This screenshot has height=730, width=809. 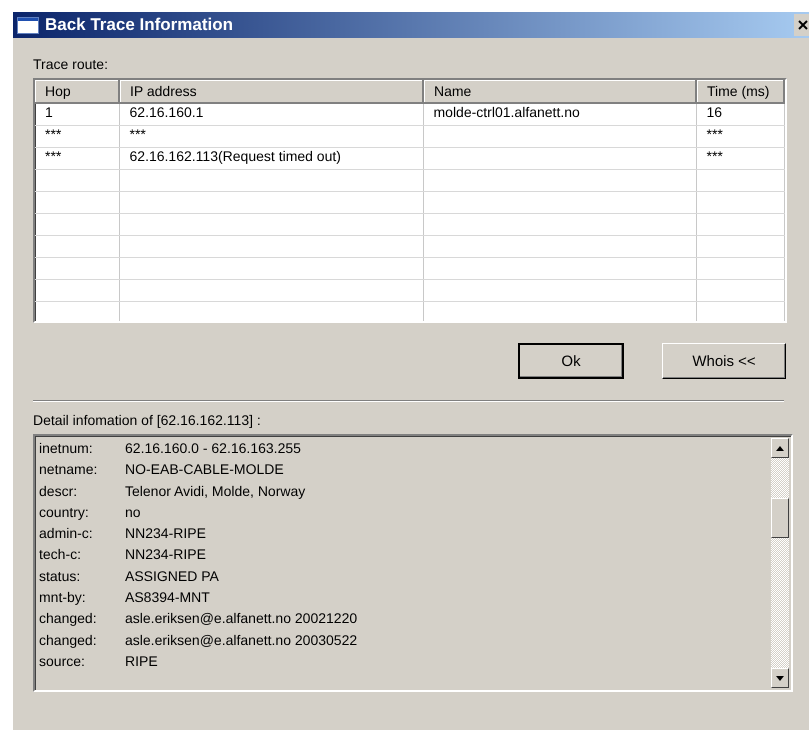 I want to click on field-value: ASSIGNED PA, so click(x=172, y=576).